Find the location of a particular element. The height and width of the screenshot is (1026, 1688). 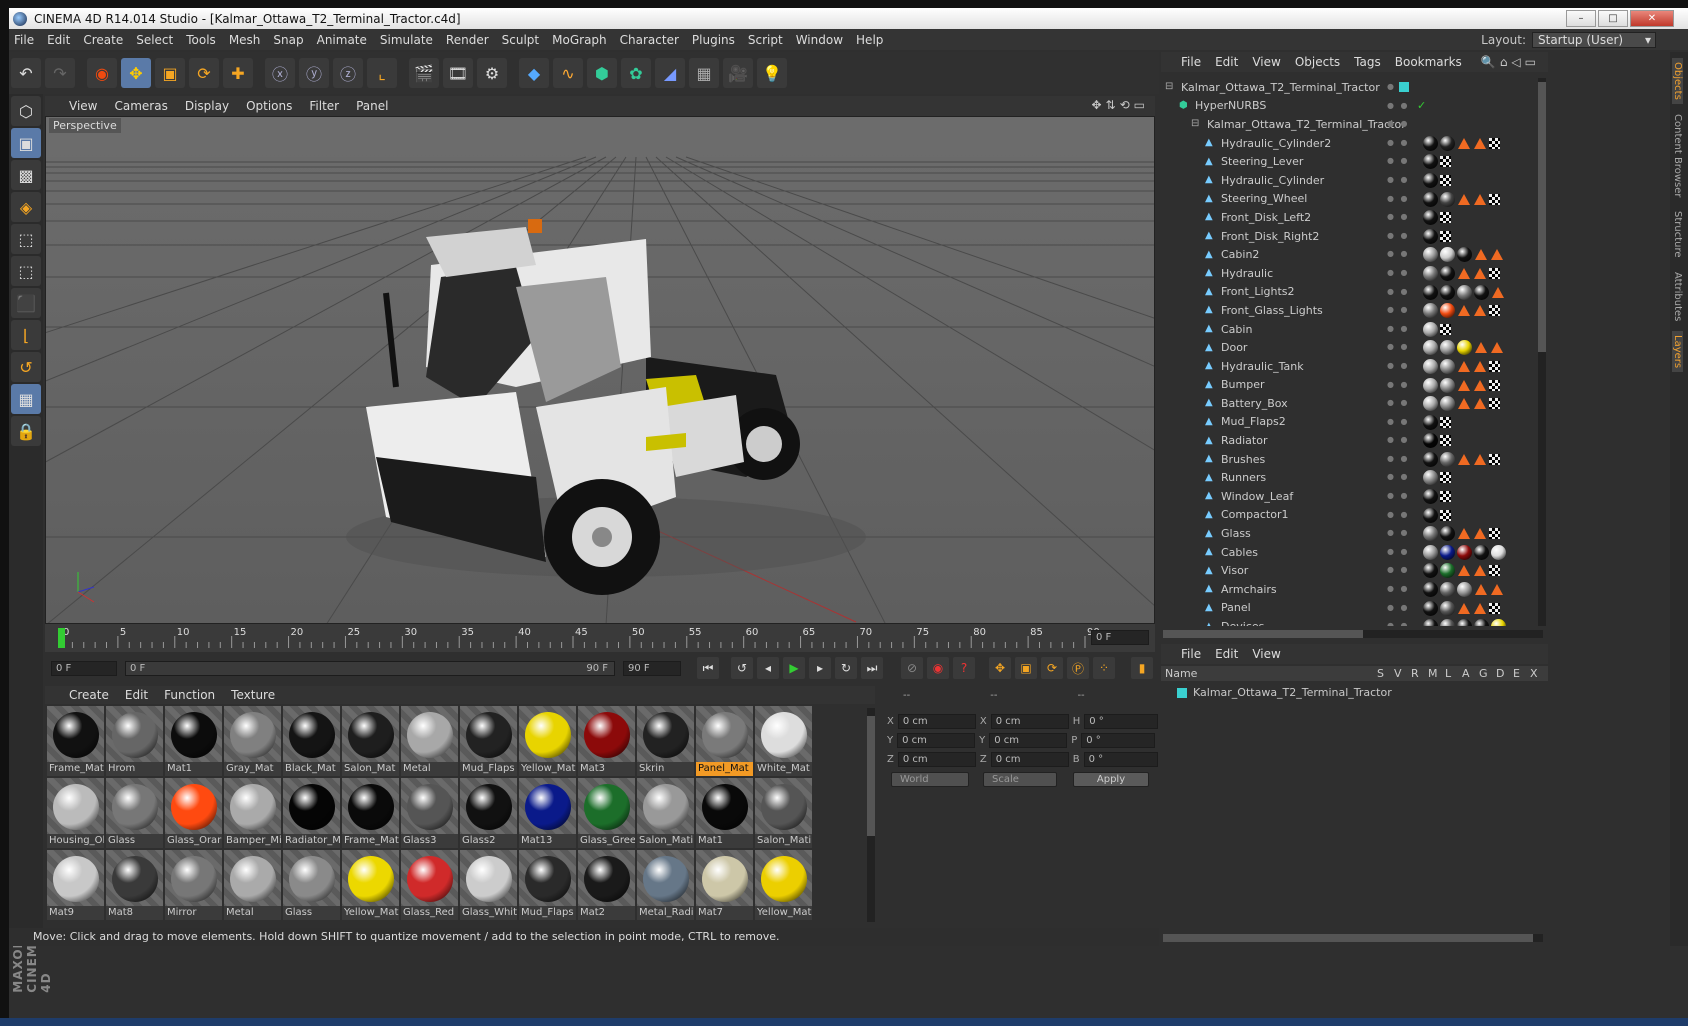

material-swatch: Black_Mat is located at coordinates (311, 741).